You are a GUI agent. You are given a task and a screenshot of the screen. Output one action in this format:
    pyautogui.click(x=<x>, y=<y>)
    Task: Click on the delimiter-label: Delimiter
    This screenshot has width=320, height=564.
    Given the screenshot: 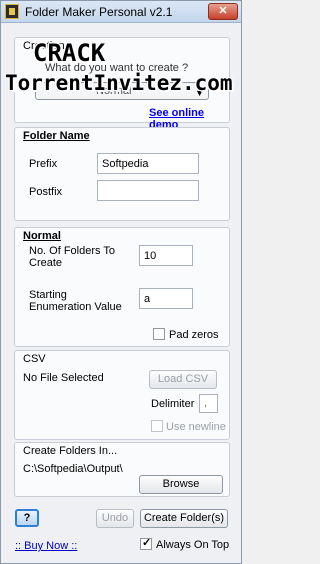 What is the action you would take?
    pyautogui.click(x=173, y=404)
    